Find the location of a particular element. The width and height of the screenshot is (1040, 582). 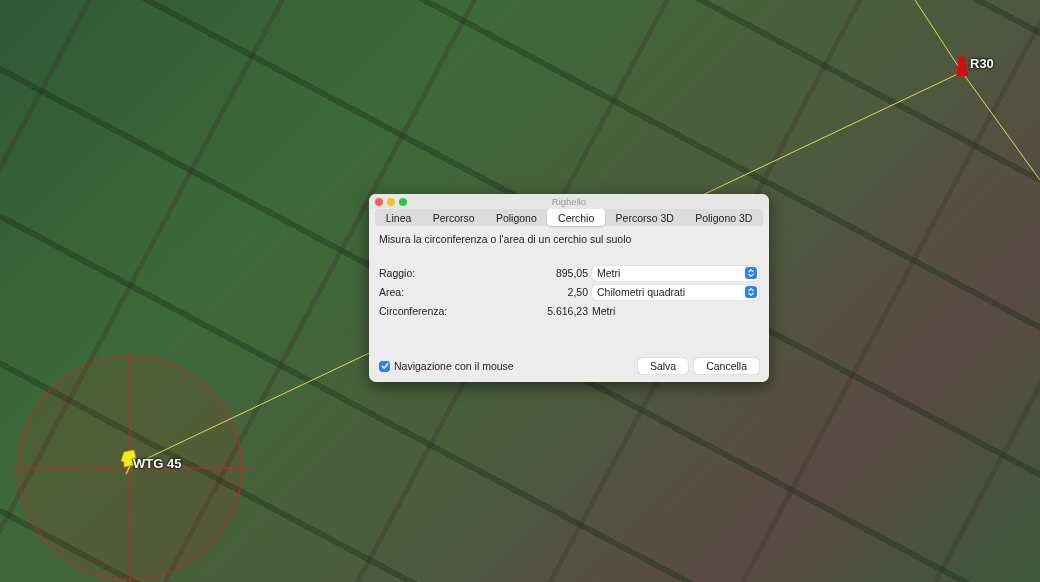

field-label: Raggio: is located at coordinates (398, 273).